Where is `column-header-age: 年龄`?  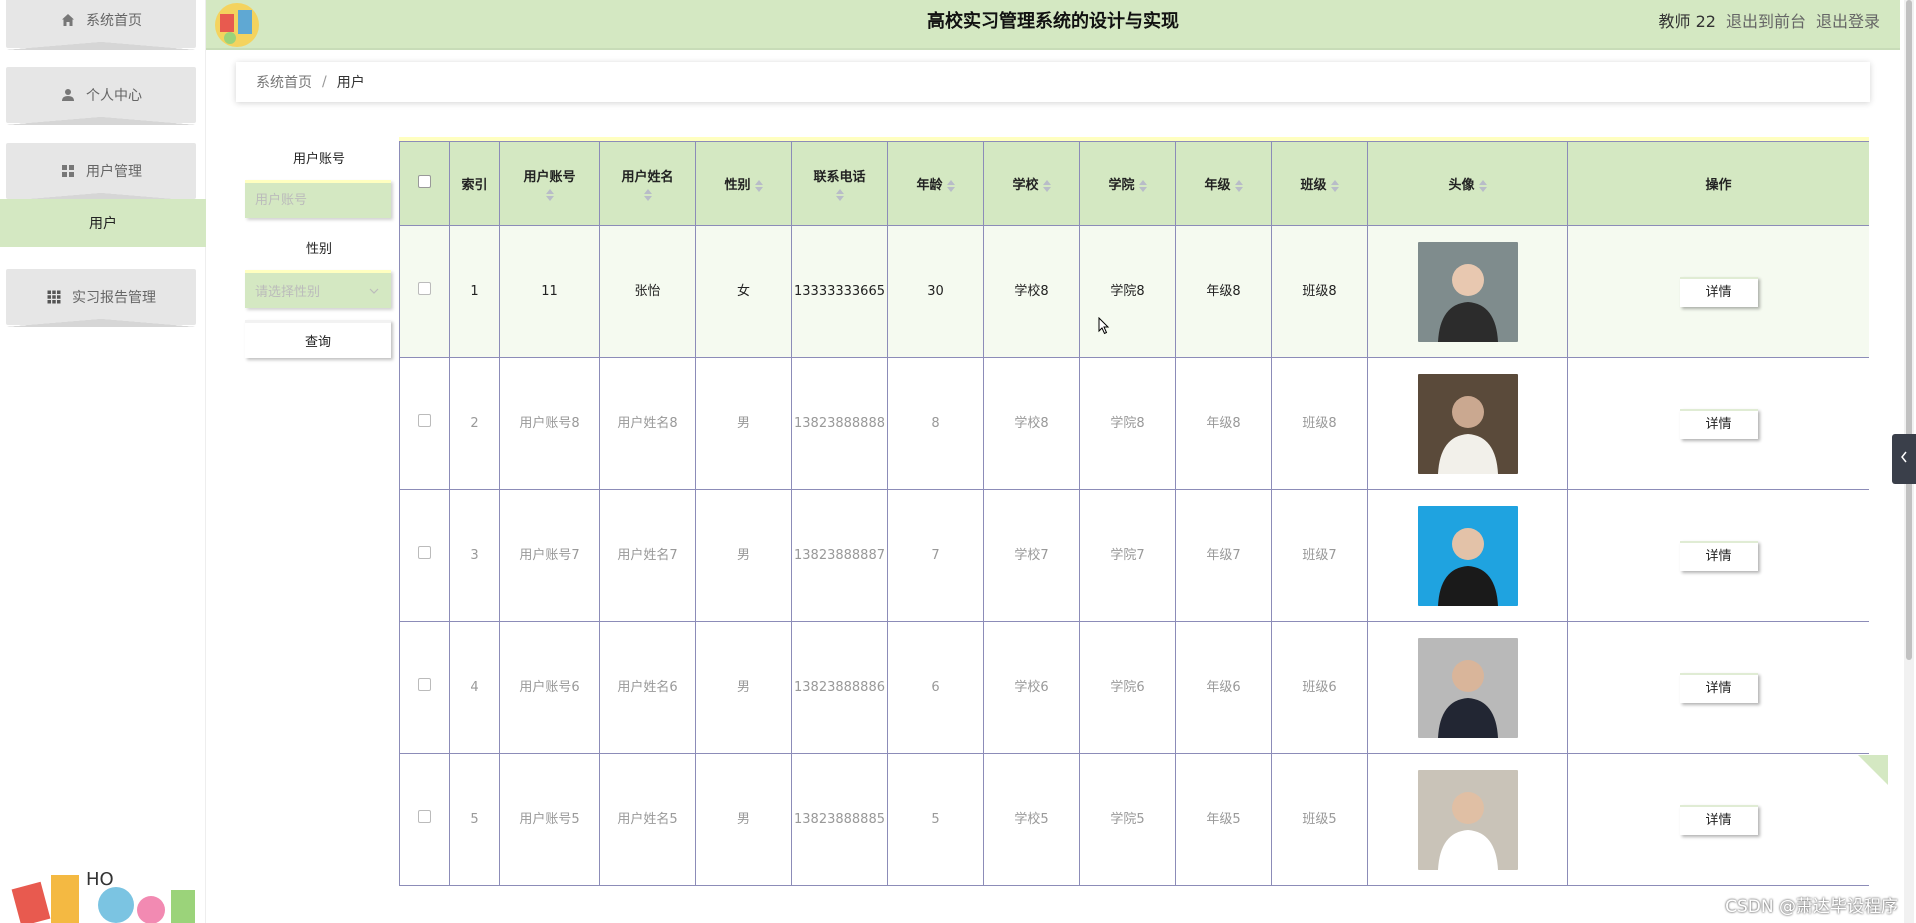 column-header-age: 年龄 is located at coordinates (935, 183).